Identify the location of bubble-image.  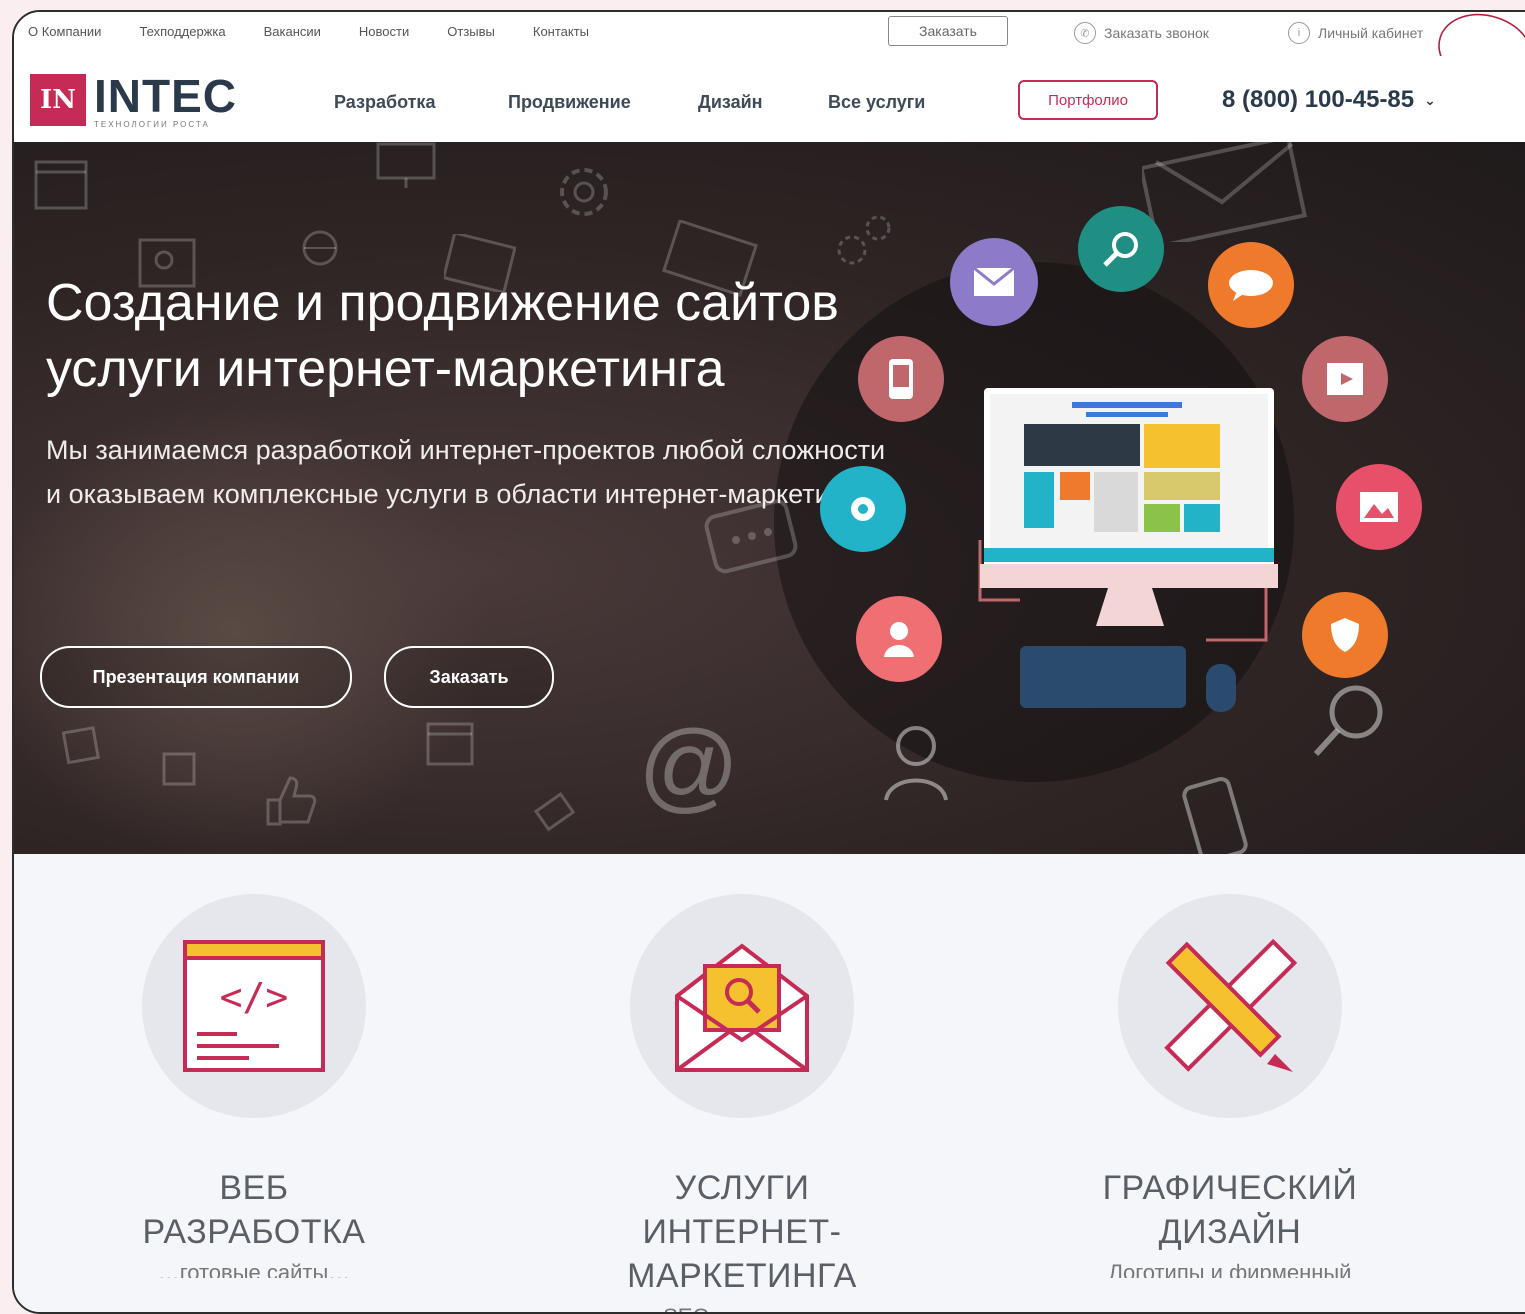
(1379, 507).